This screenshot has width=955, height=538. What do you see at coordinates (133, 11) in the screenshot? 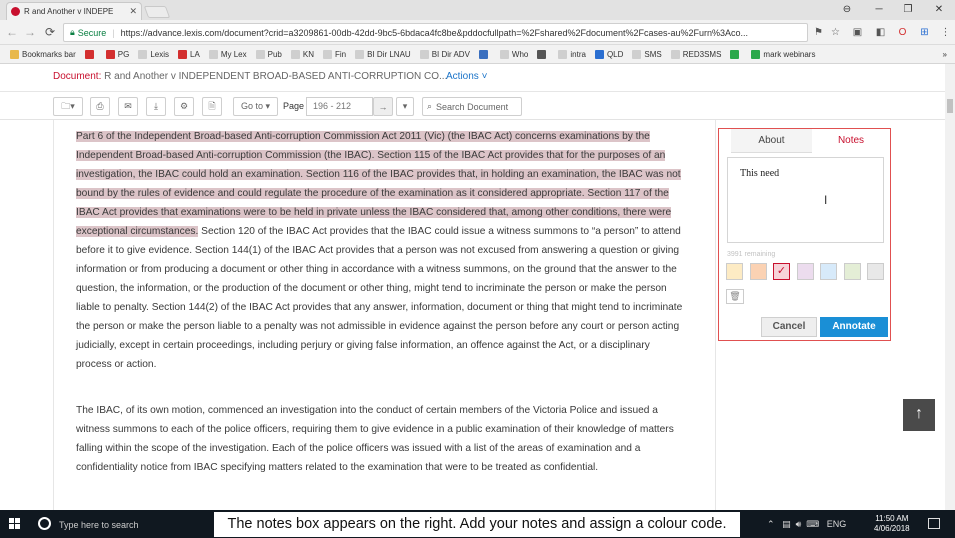
I see `tab-close-icon: ✕` at bounding box center [133, 11].